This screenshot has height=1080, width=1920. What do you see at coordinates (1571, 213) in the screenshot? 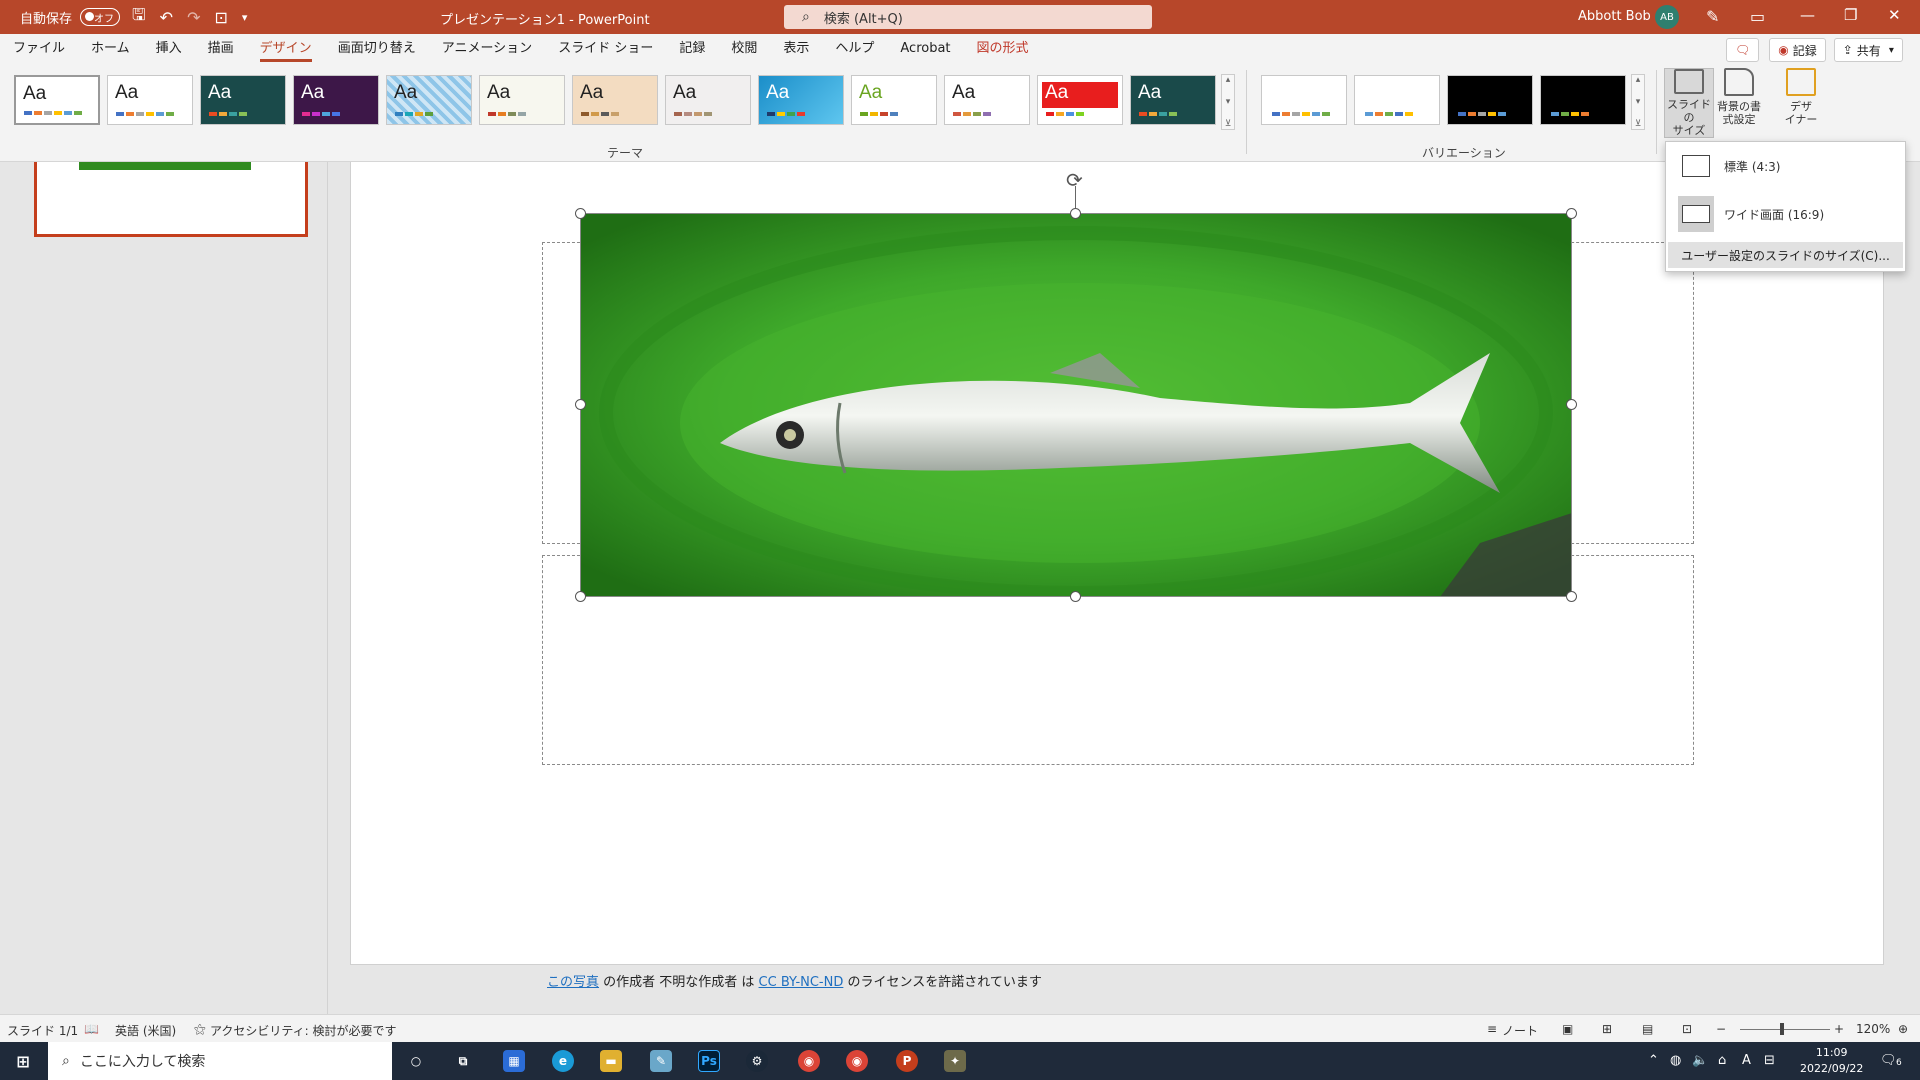
I see `resize-handle-top-right` at bounding box center [1571, 213].